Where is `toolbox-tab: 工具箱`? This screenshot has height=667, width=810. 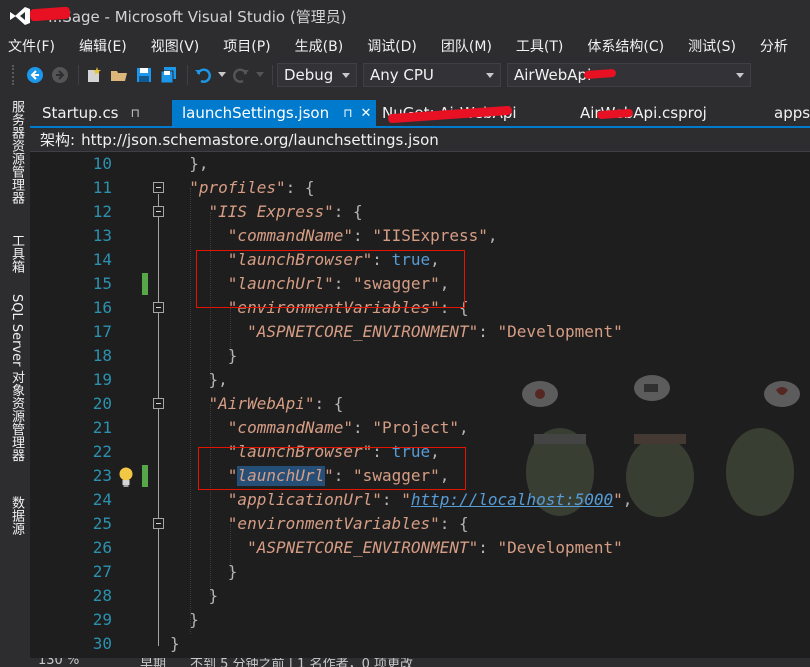 toolbox-tab: 工具箱 is located at coordinates (15, 253).